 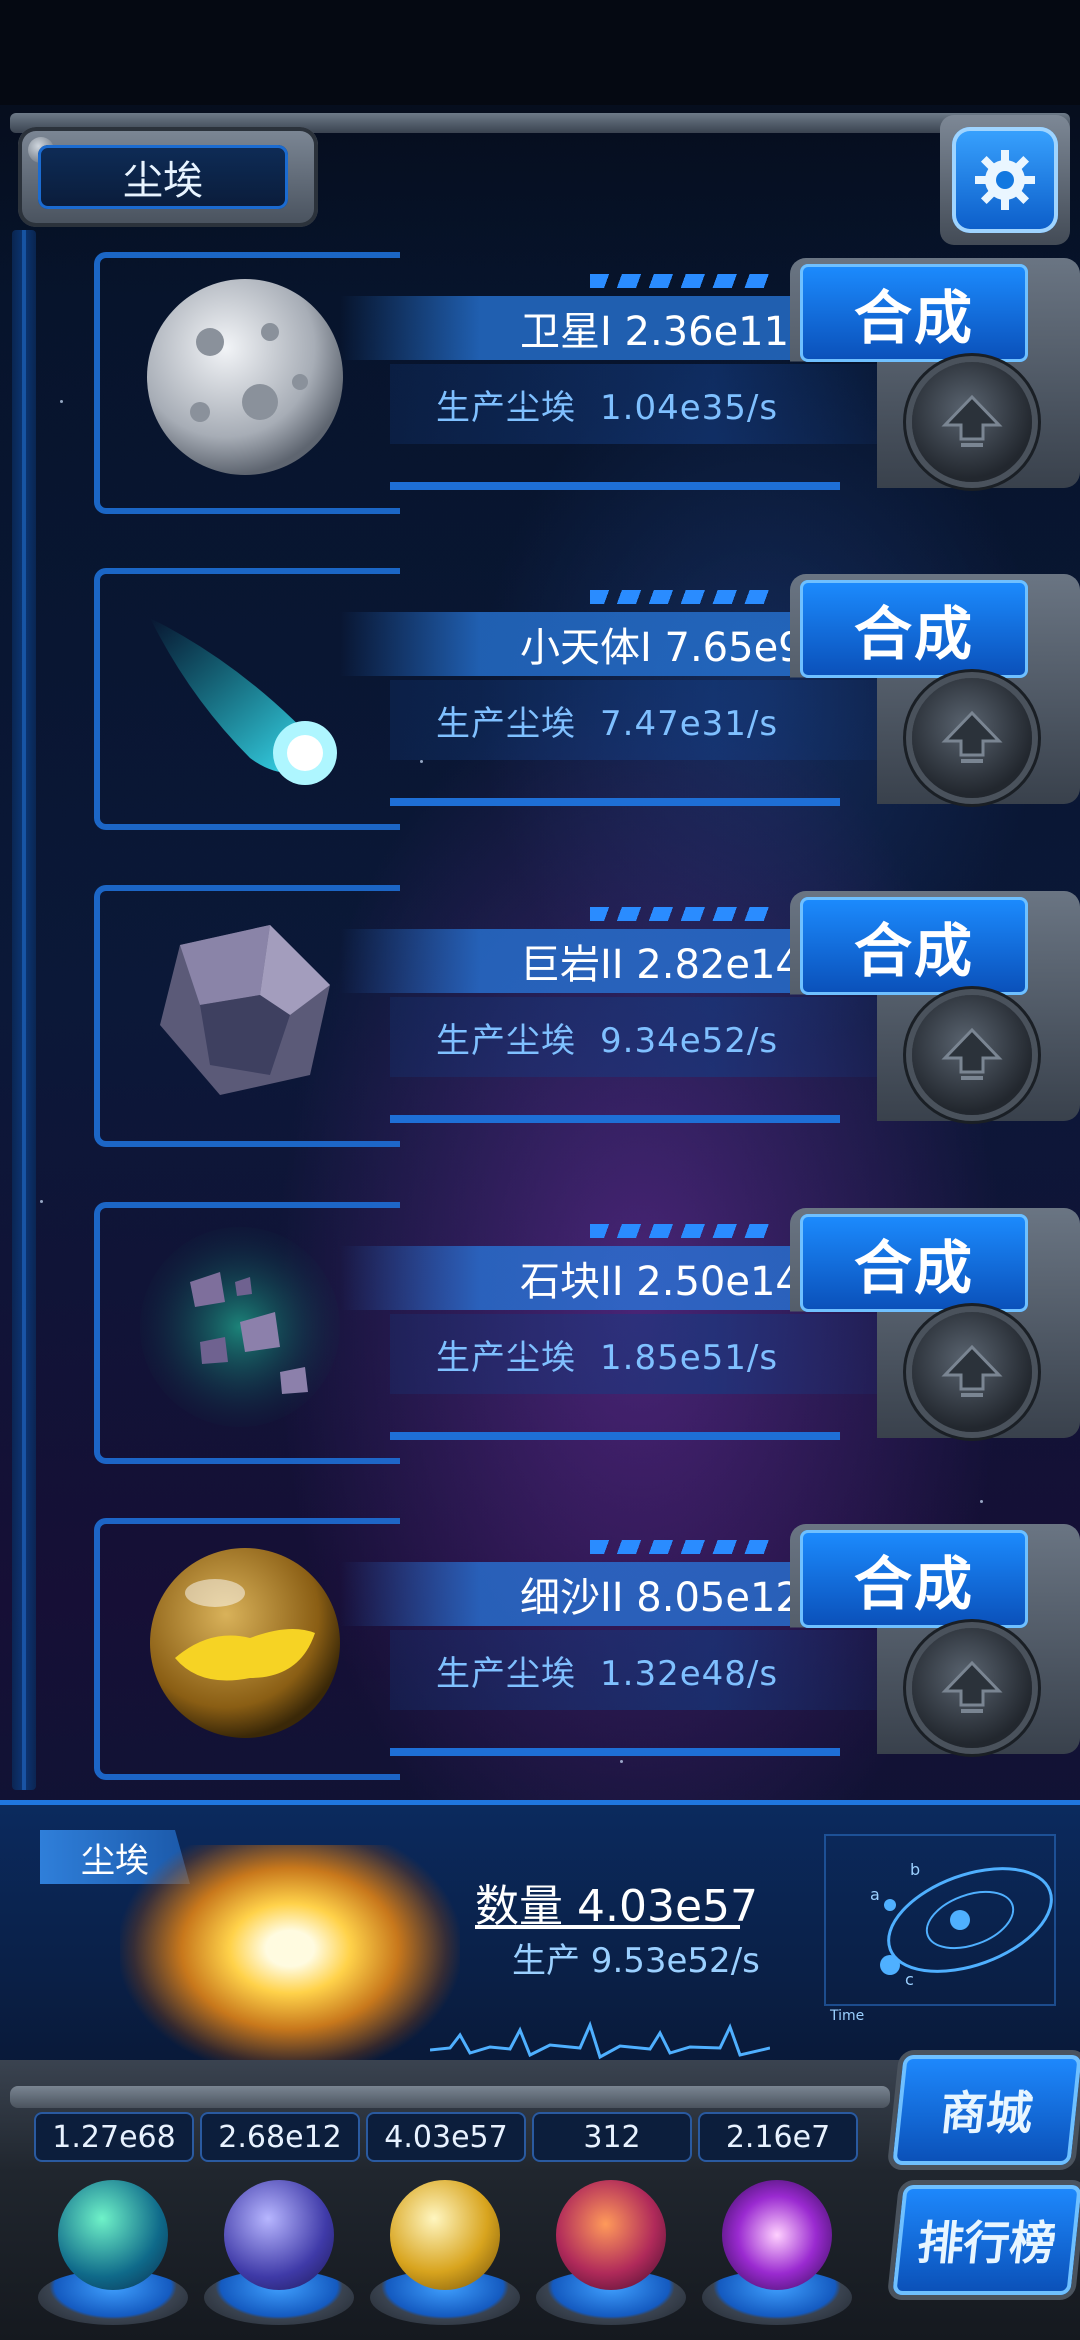 I want to click on slot-vortex, so click(x=777, y=2255).